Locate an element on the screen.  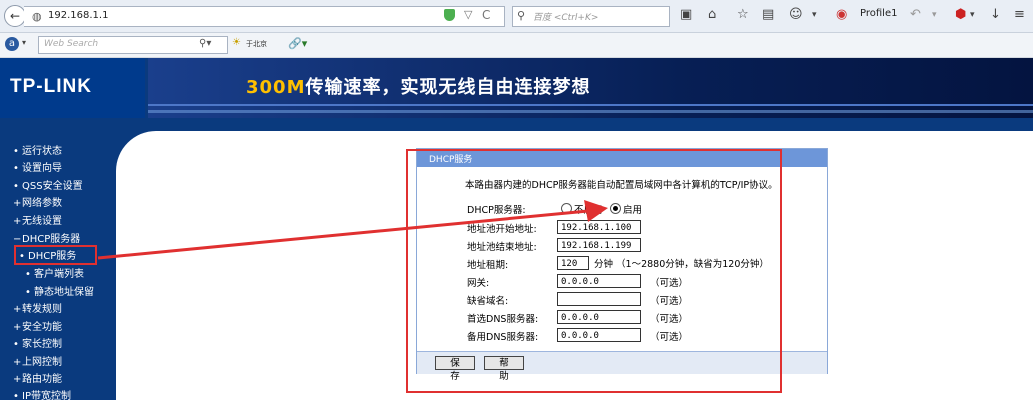
sidebar-item-forwarding: +转发规则 is located at coordinates (37, 310).